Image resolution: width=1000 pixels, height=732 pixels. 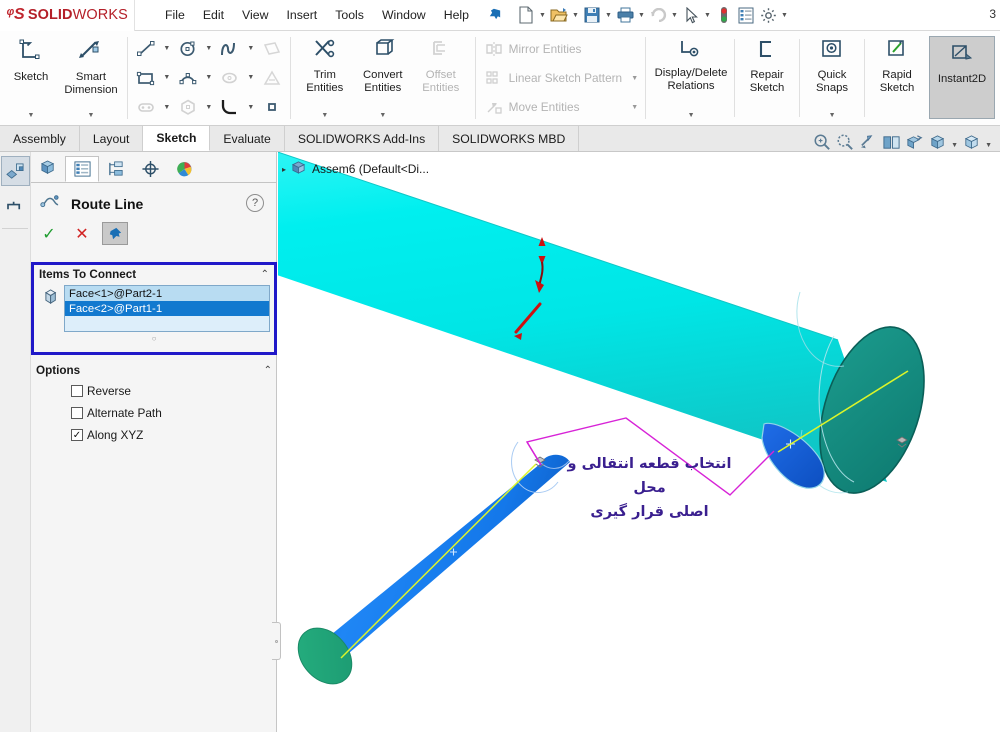 I want to click on circle-caret: ▼, so click(x=209, y=49).